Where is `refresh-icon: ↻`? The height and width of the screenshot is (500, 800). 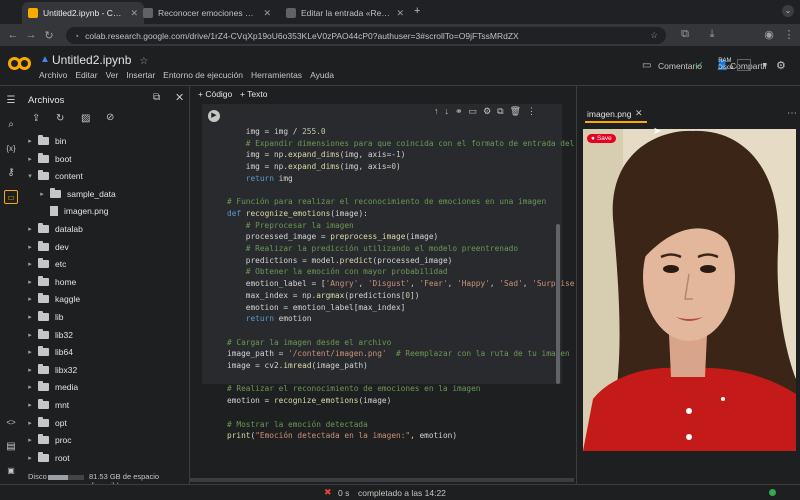 refresh-icon: ↻ is located at coordinates (60, 118).